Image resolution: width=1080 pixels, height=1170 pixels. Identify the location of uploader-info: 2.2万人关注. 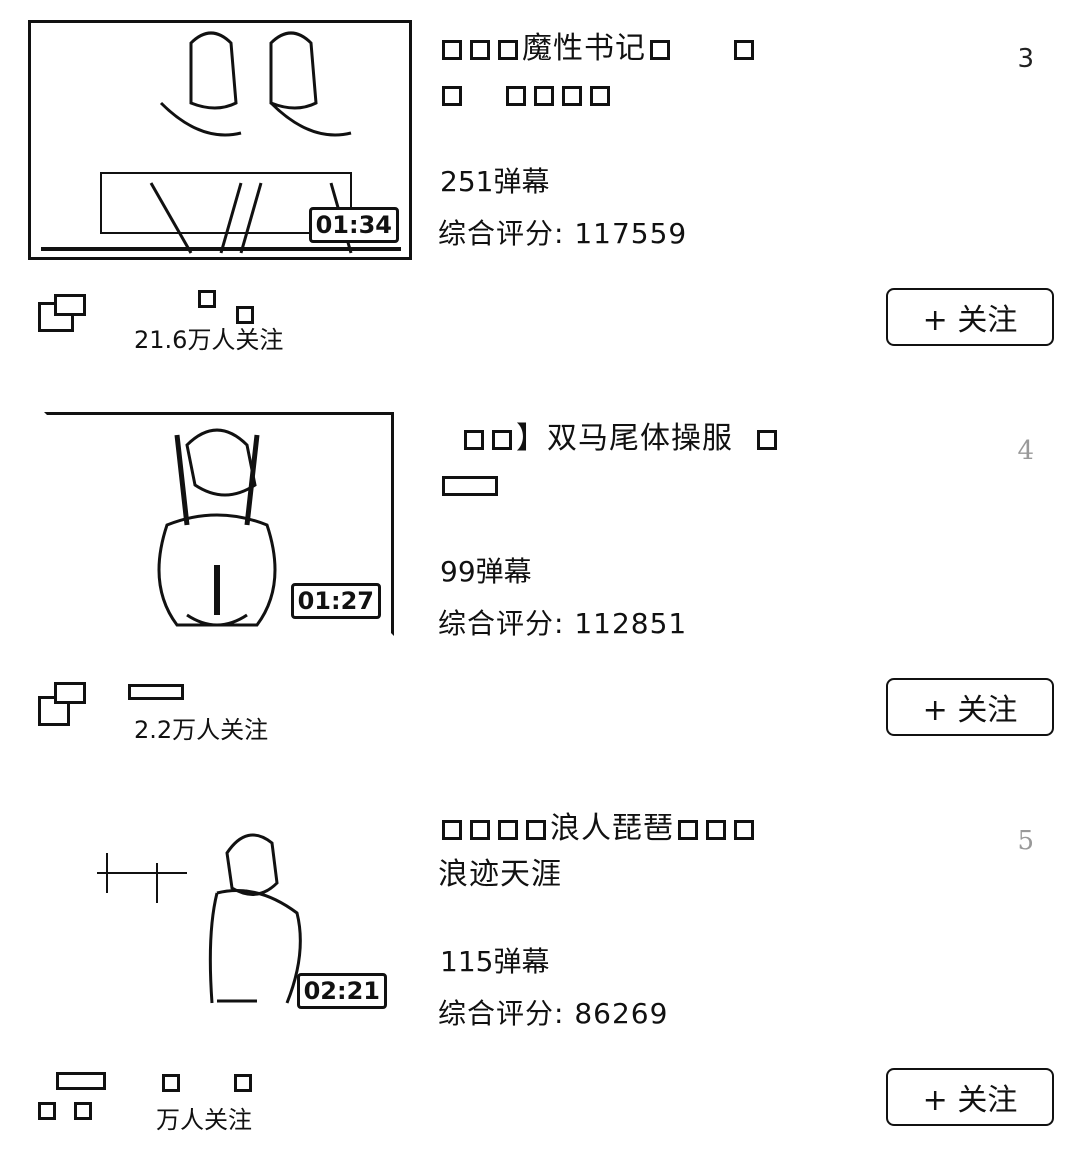
(196, 712).